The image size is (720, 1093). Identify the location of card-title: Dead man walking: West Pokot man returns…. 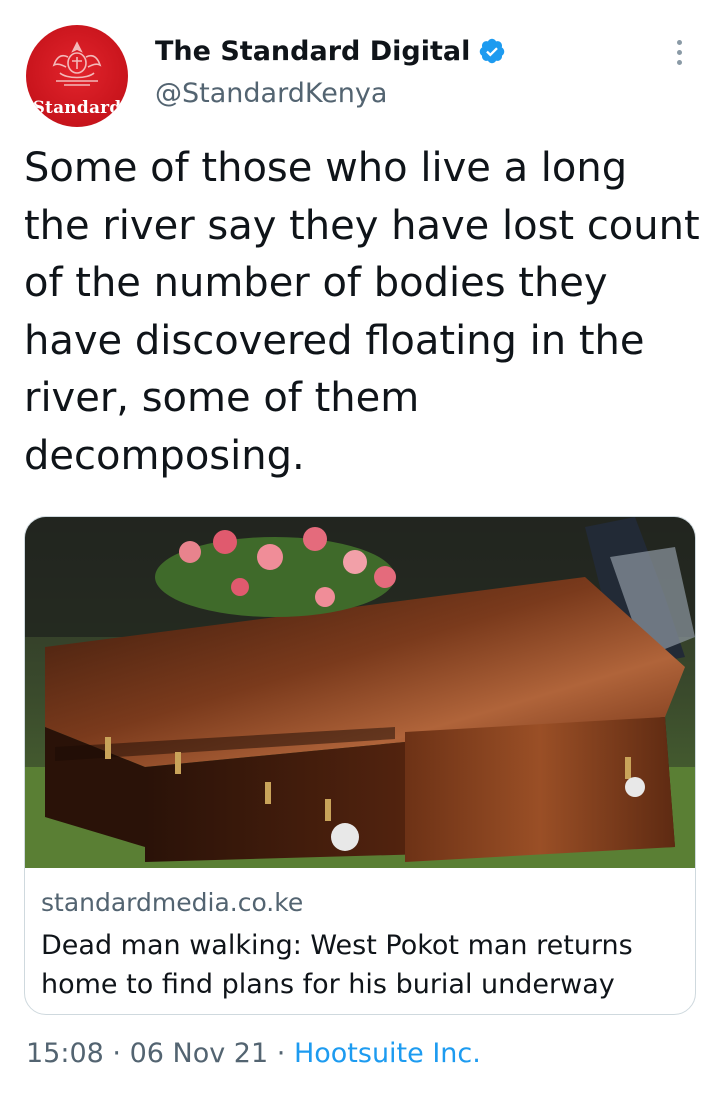
(337, 965).